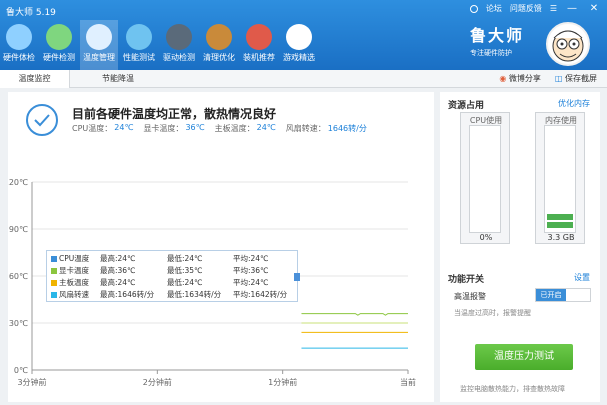 This screenshot has width=607, height=405. I want to click on legend-avg: 平均:1642转/分, so click(260, 294).